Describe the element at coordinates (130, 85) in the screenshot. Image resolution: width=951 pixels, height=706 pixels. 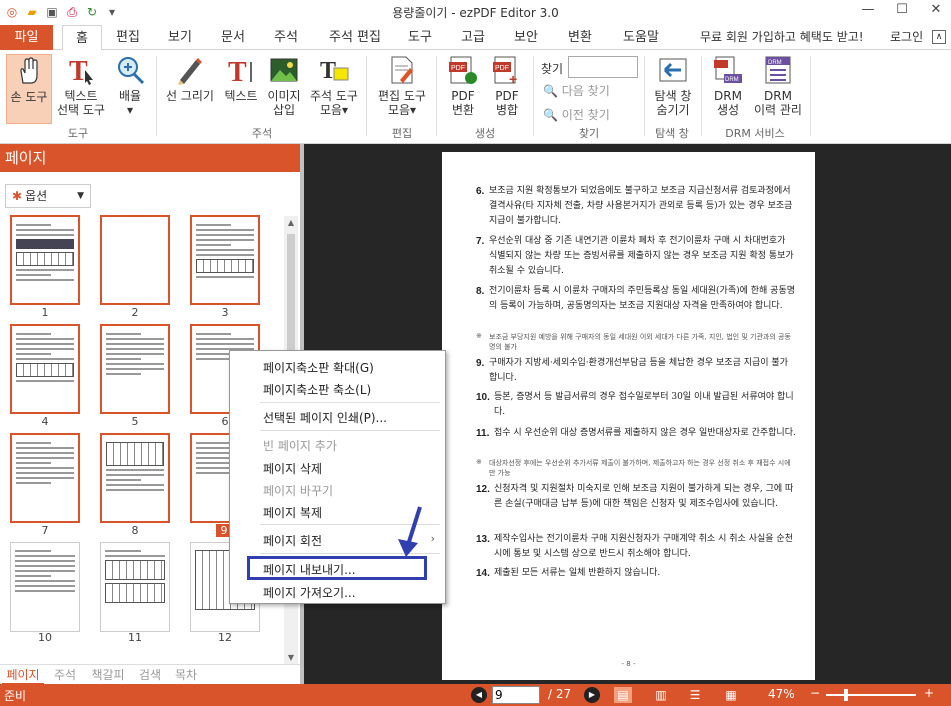
I see `zoom-button: 배율 ▾` at that location.